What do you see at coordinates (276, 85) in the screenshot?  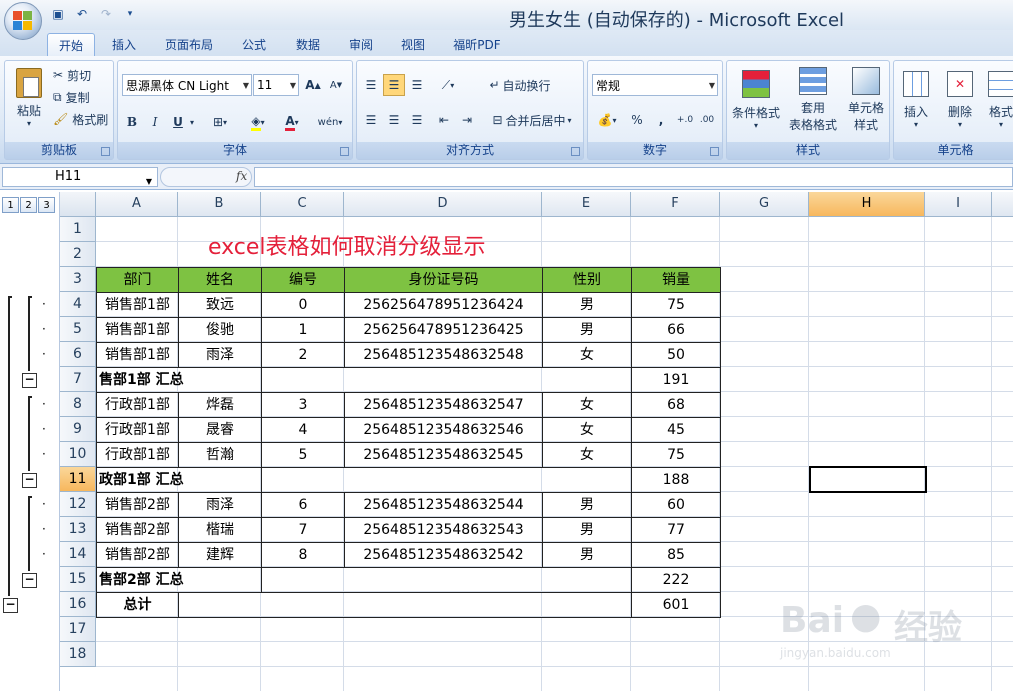 I see `font-size-combo: 11 ▼` at bounding box center [276, 85].